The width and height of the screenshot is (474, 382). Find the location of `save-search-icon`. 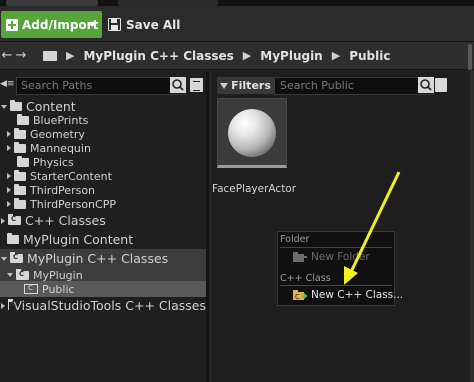

save-search-icon is located at coordinates (441, 85).